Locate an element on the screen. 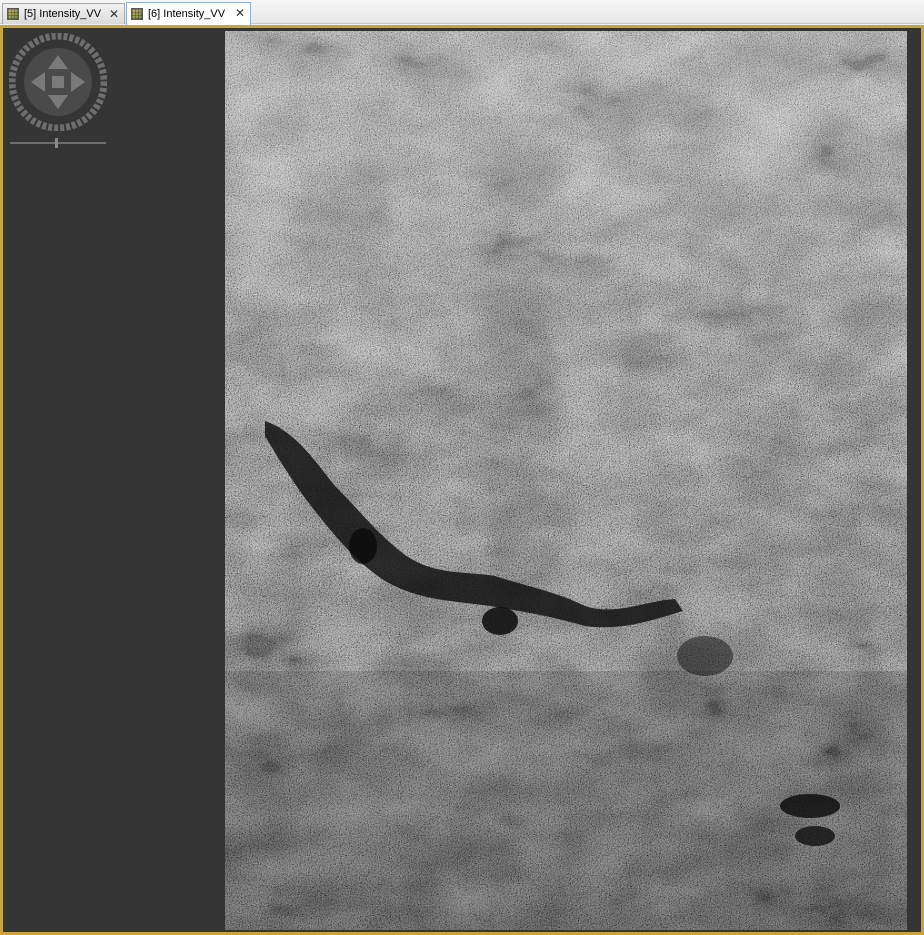 The image size is (924, 935). tab-intensity-vv-6: [6] Intensity_VV ✕ is located at coordinates (188, 13).